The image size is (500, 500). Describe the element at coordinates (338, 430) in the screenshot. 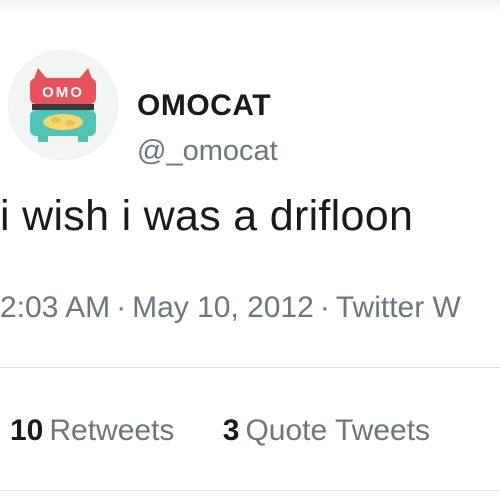

I see `quote-tweets-label: Quote Tweets` at that location.